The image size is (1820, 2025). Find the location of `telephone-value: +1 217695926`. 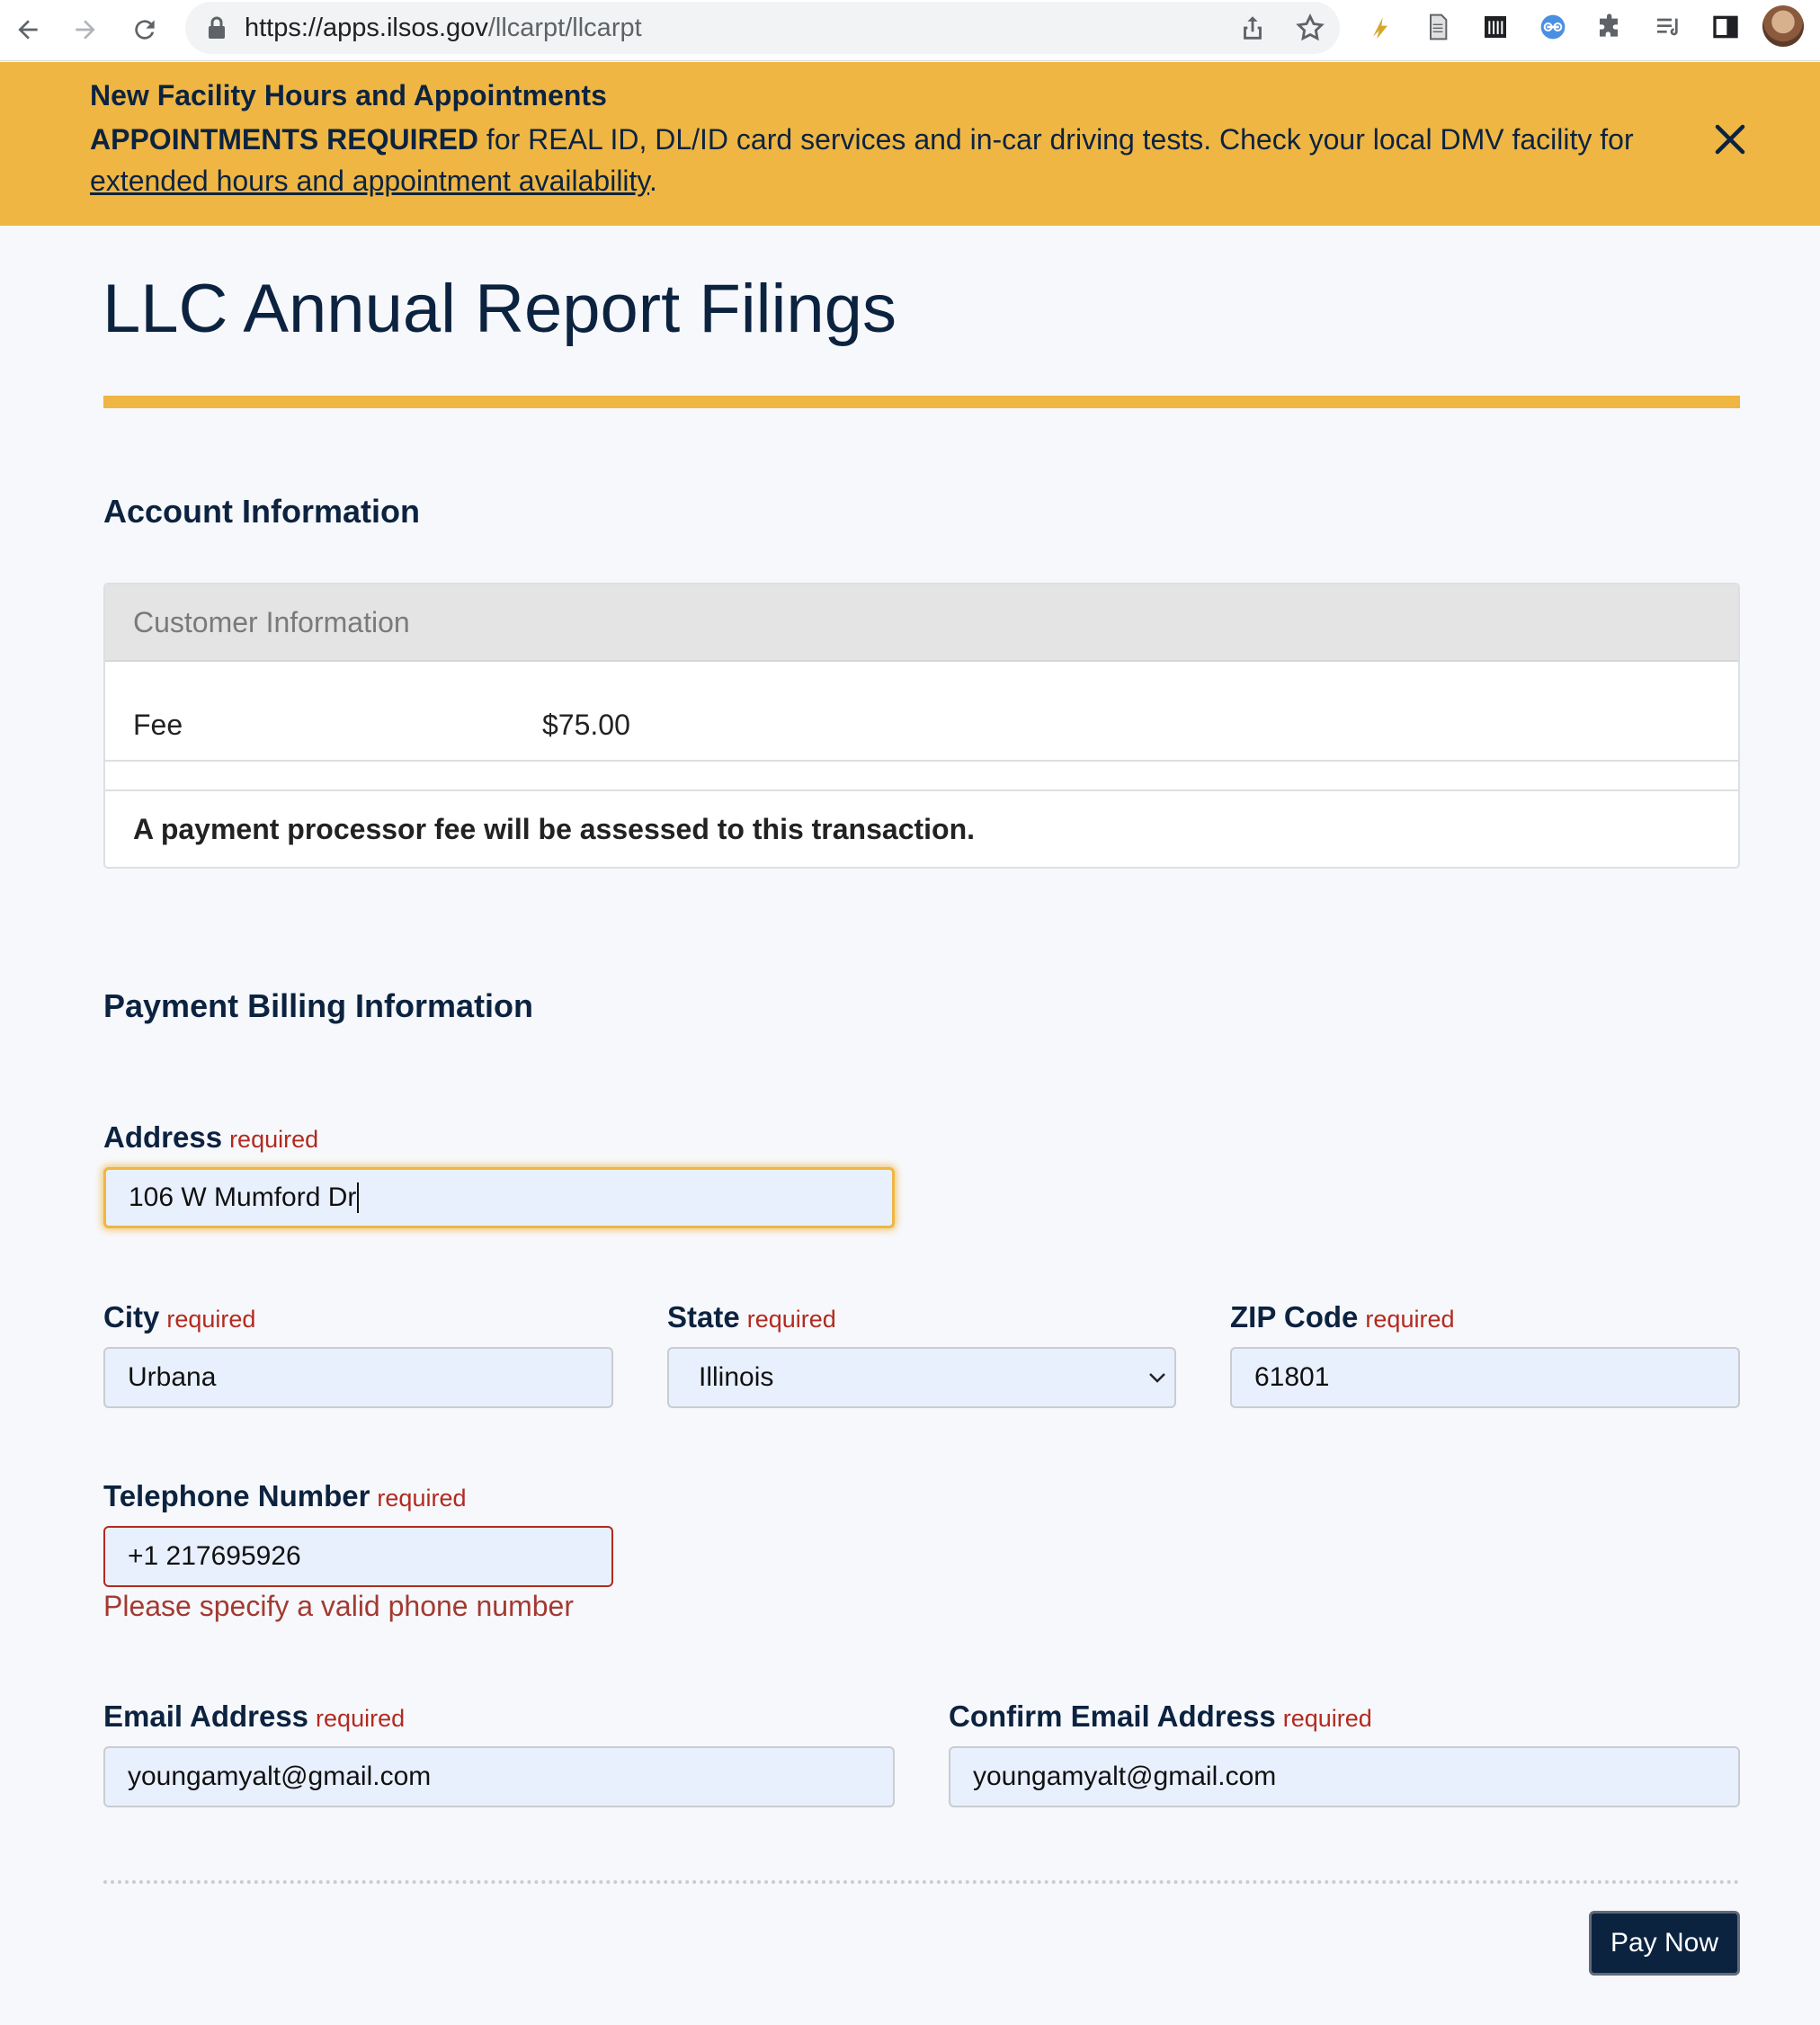

telephone-value: +1 217695926 is located at coordinates (214, 1556).